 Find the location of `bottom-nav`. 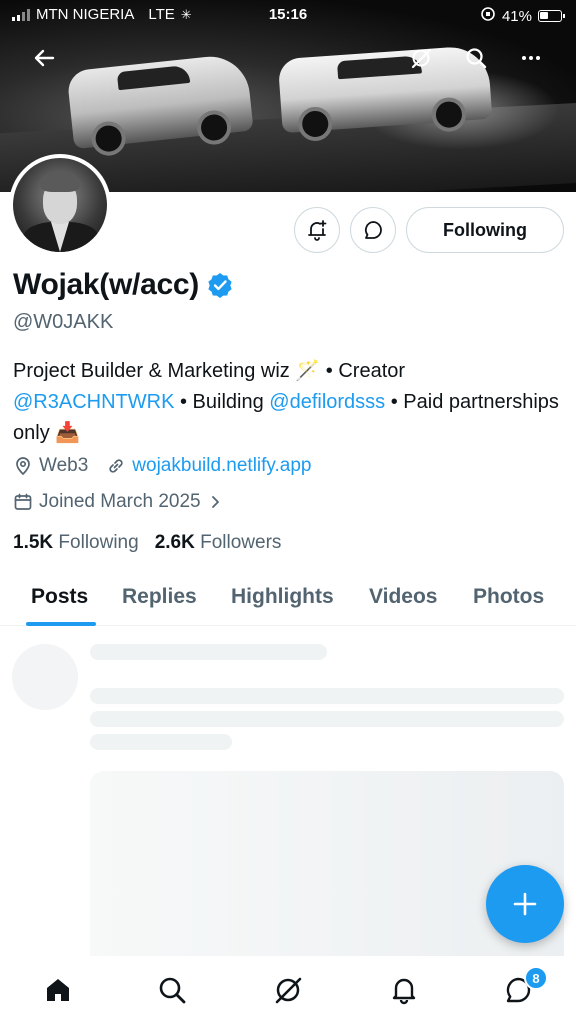

bottom-nav is located at coordinates (288, 990).